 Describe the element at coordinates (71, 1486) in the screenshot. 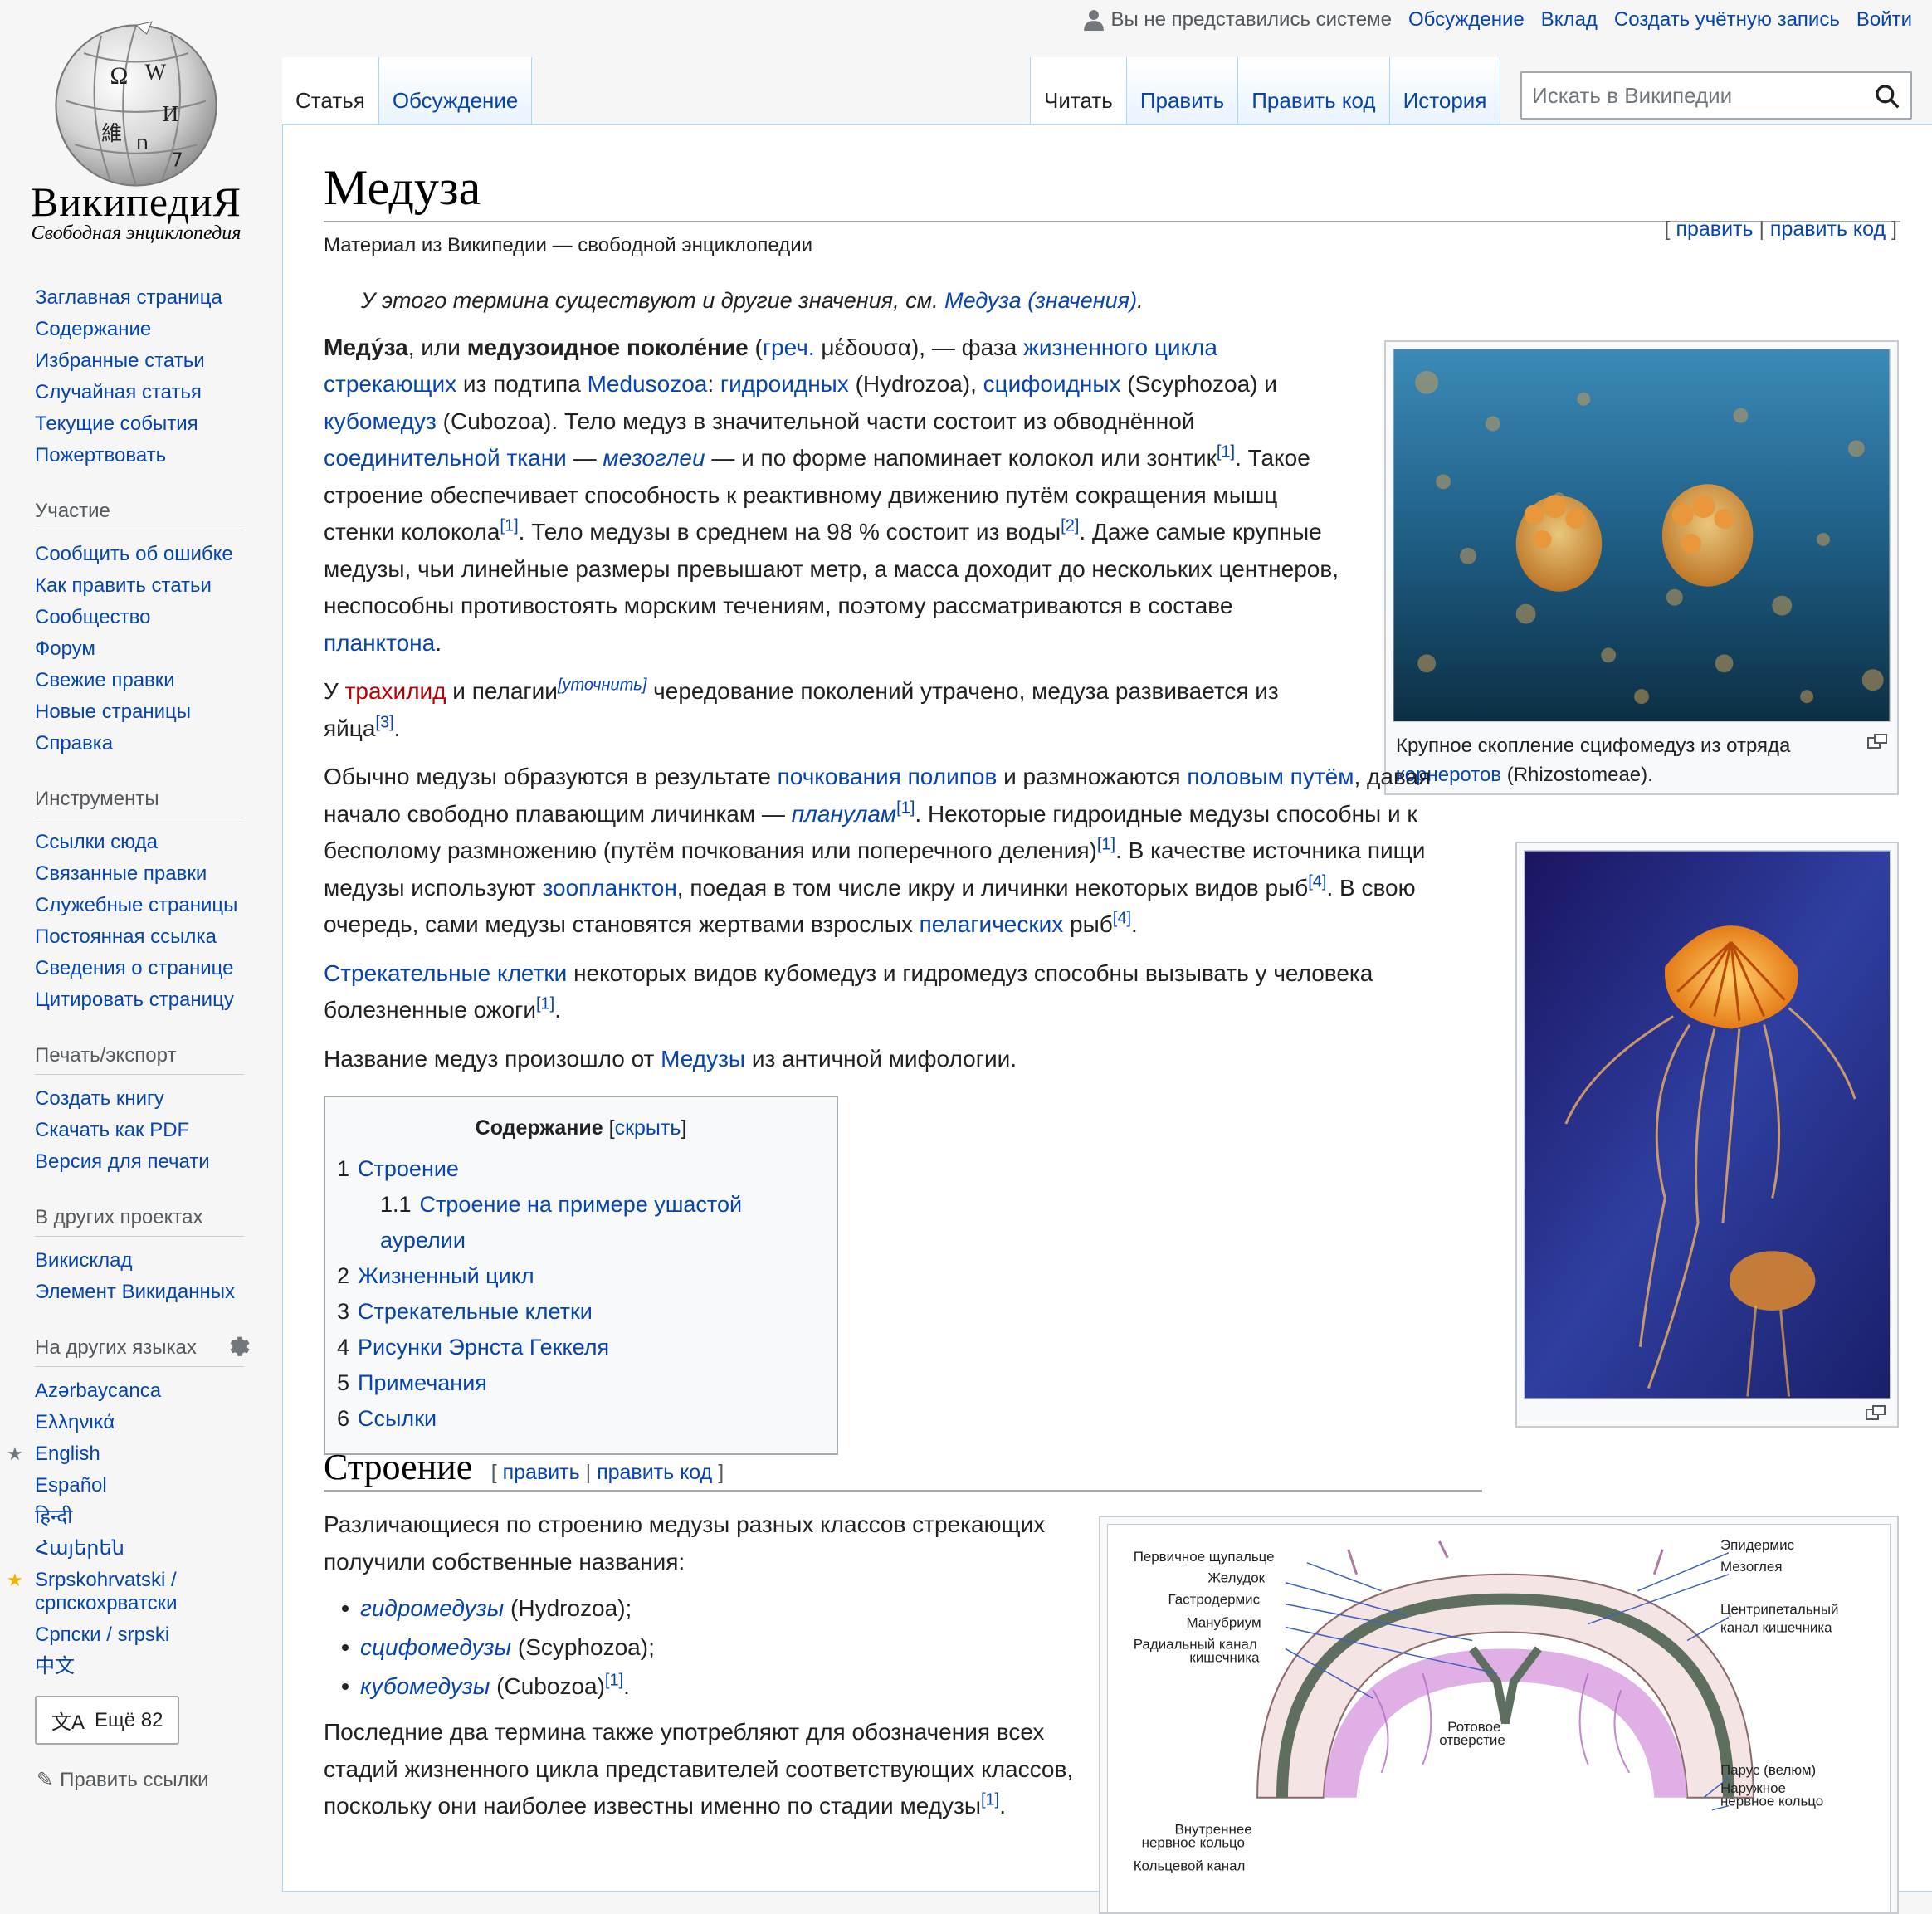

I see `lang-es: Español` at that location.